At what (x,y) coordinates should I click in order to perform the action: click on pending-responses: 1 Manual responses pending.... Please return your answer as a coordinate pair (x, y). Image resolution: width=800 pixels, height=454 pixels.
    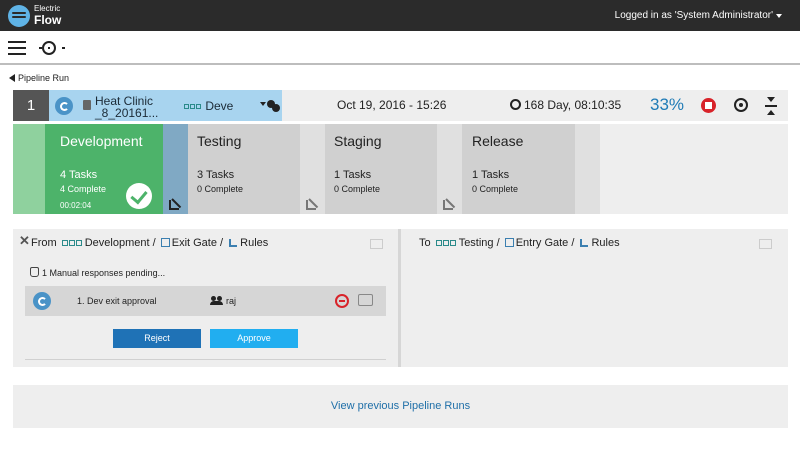
    Looking at the image, I should click on (97, 272).